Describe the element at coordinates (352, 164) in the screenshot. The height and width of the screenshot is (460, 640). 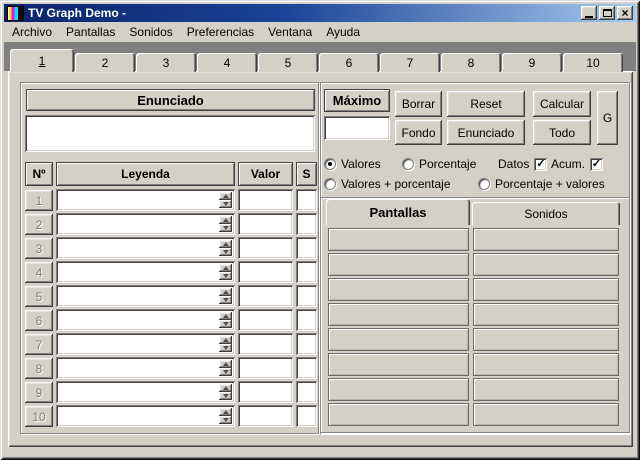
I see `radio-valores: Valores` at that location.